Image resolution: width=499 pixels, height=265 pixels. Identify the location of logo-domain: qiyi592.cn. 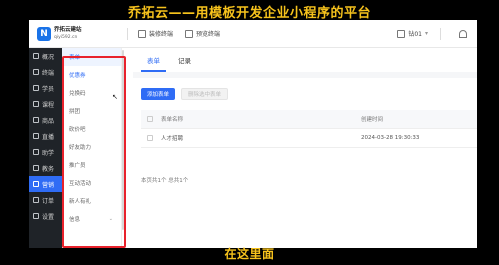
(66, 37).